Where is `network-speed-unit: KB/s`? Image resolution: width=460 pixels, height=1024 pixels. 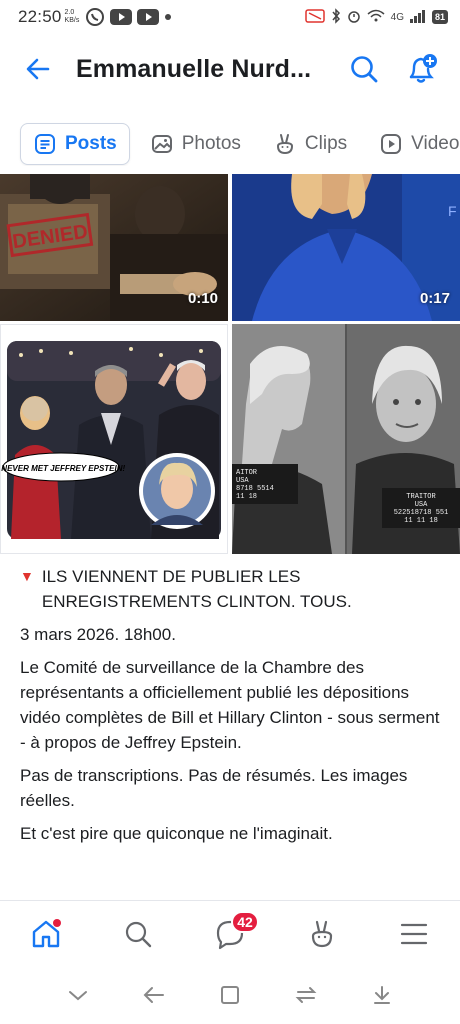
network-speed-unit: KB/s is located at coordinates (72, 20).